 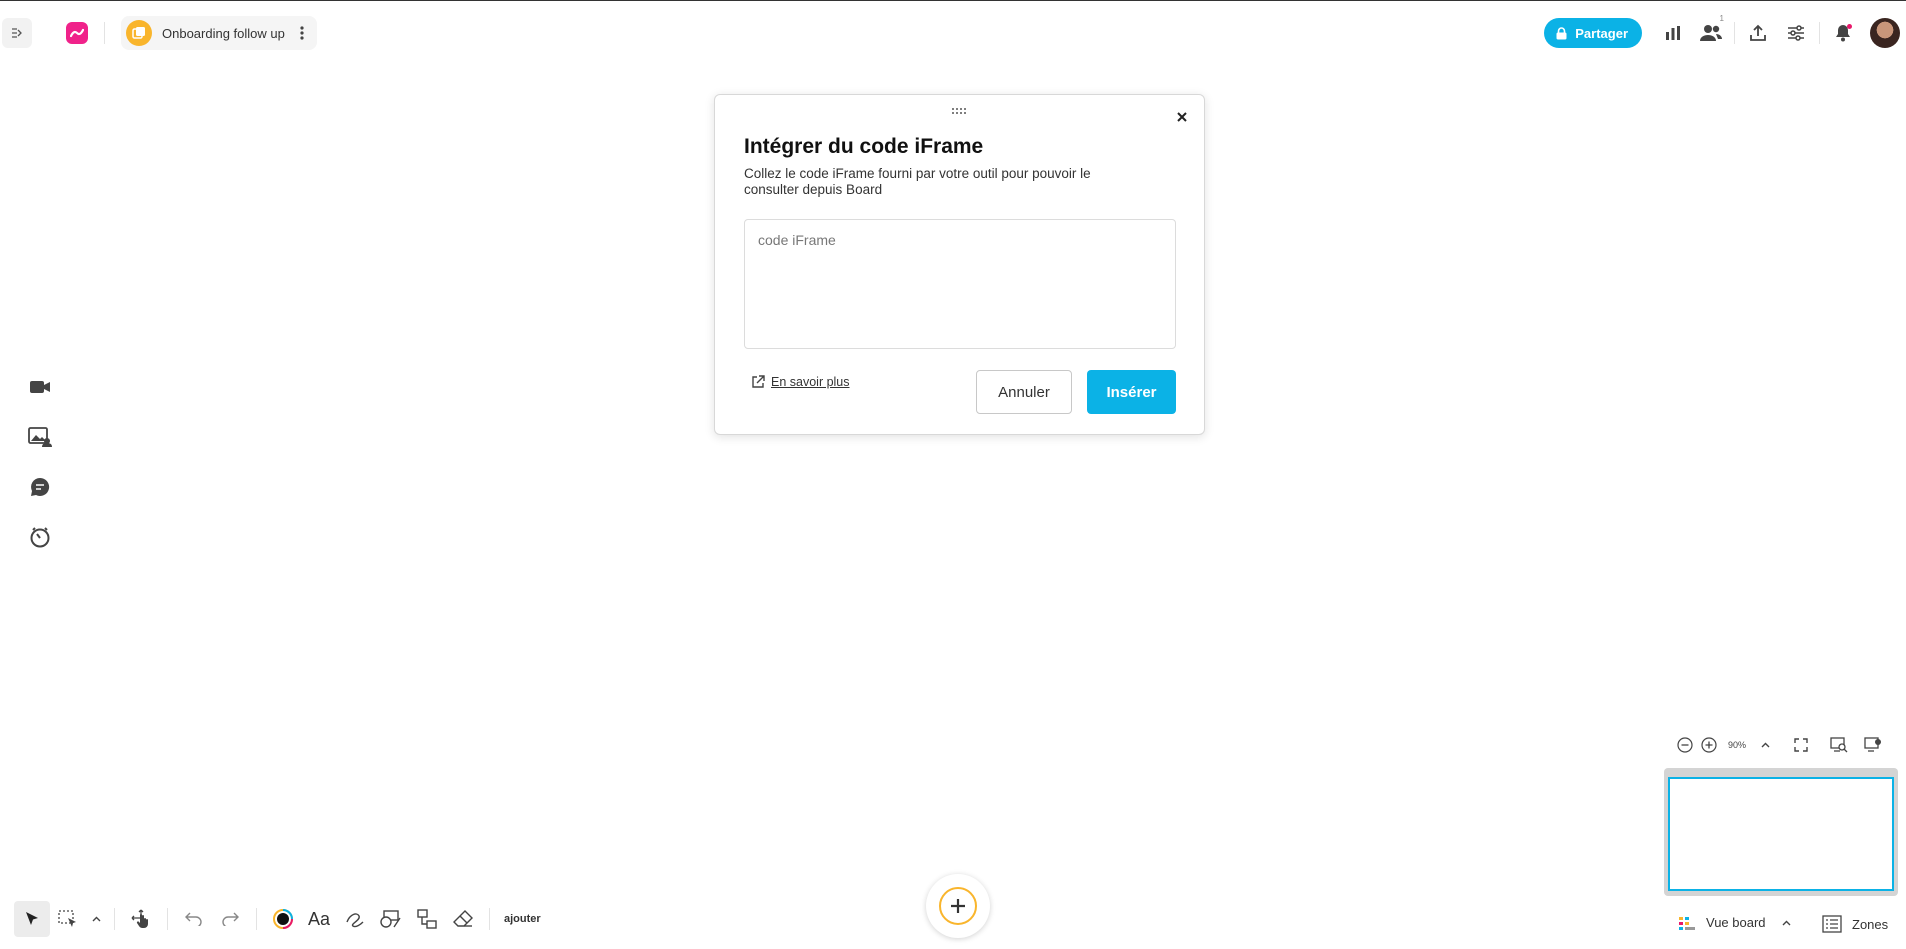 What do you see at coordinates (864, 146) in the screenshot?
I see `modal-title: Intégrer du code iFrame` at bounding box center [864, 146].